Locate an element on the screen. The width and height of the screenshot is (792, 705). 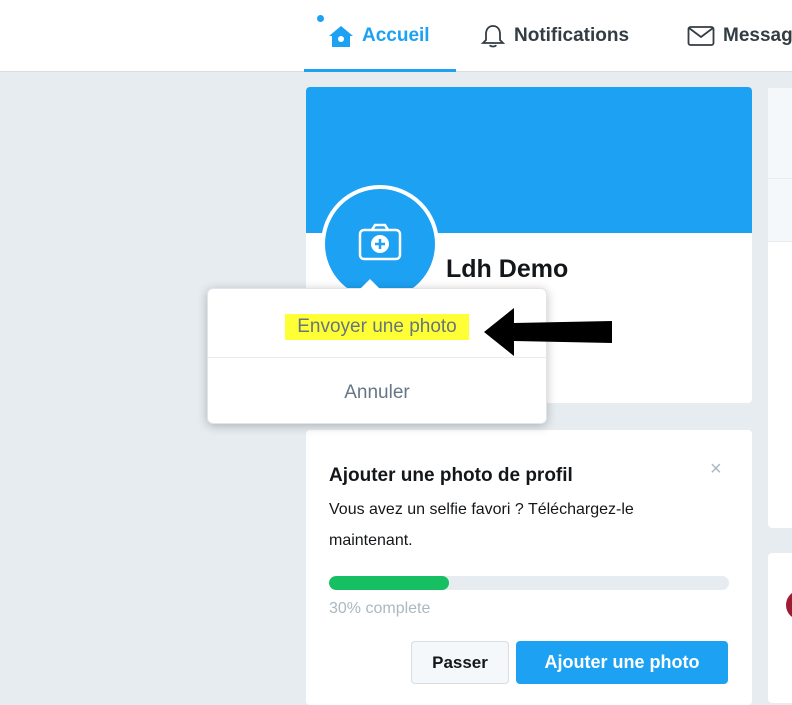
camera-add-icon is located at coordinates (380, 244).